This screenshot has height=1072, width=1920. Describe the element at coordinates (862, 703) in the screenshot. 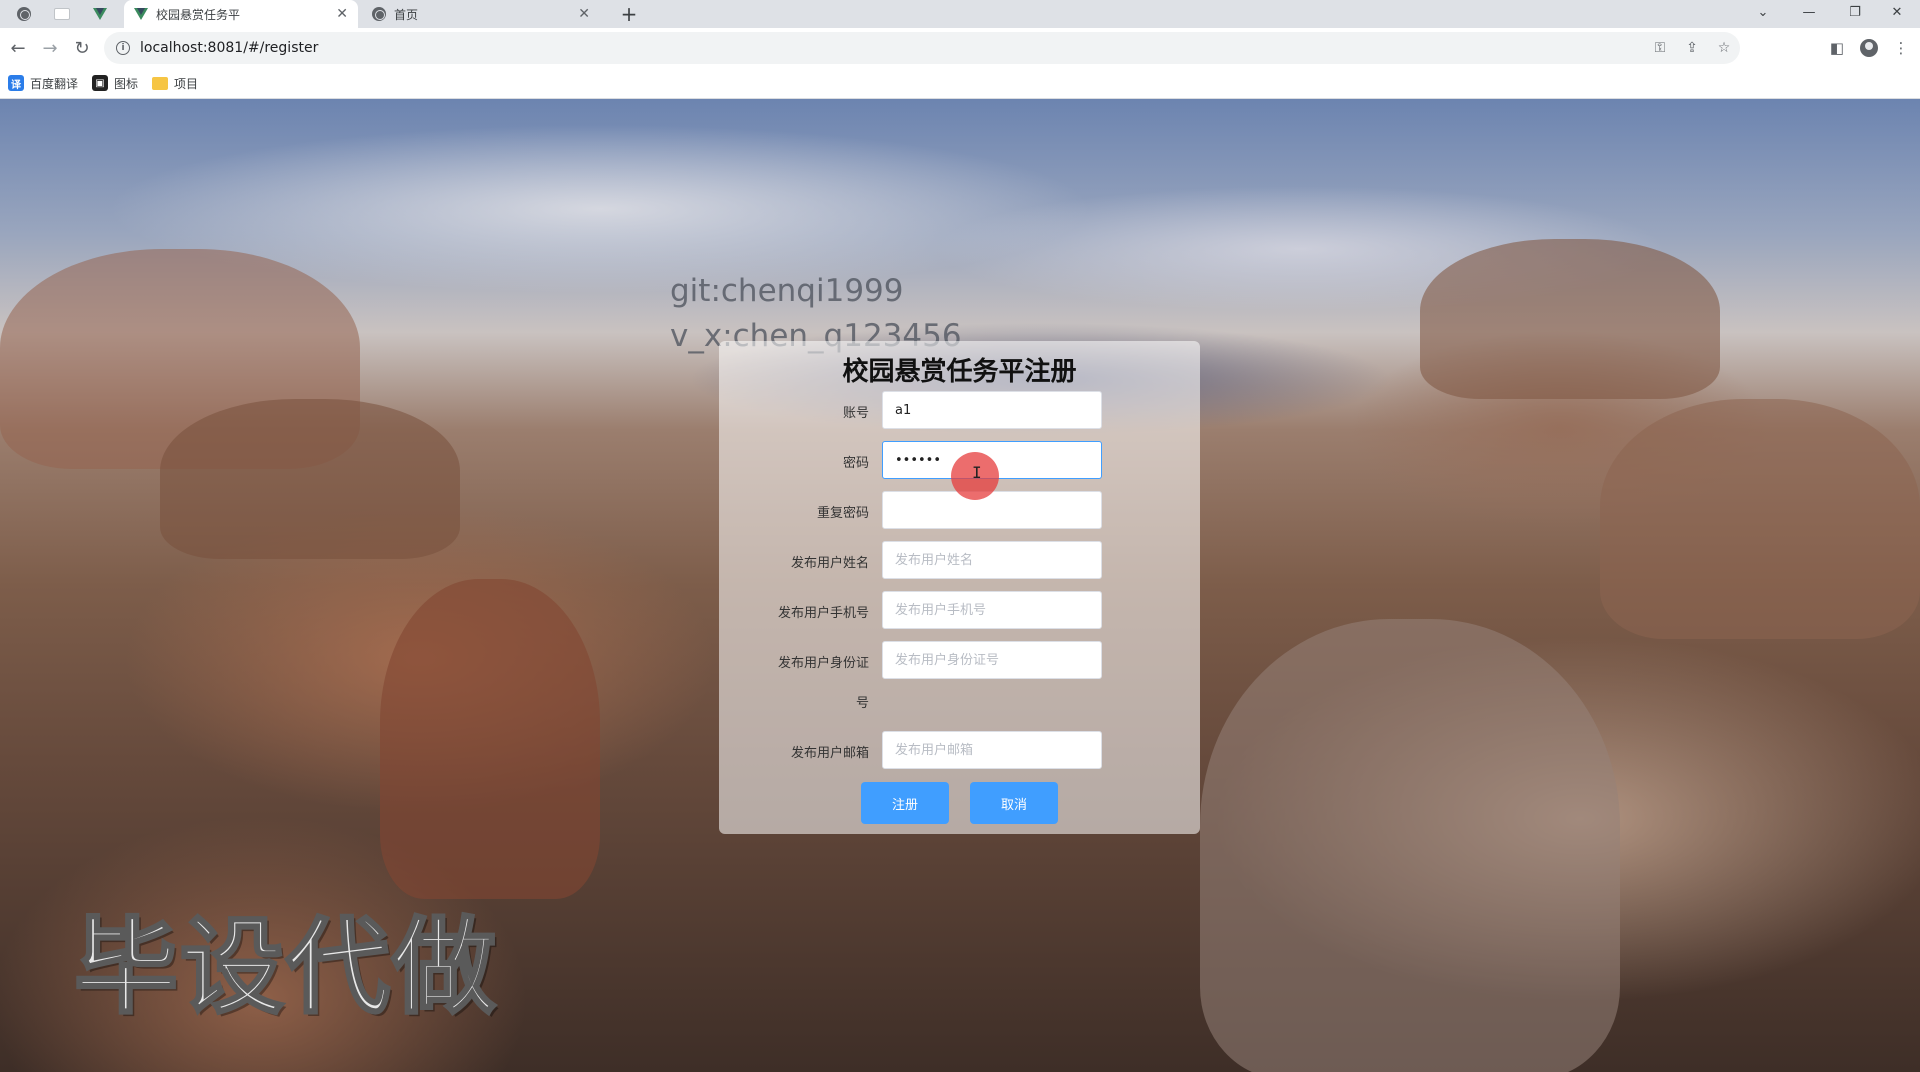

I see `publisher-id-label-line2: 号` at that location.